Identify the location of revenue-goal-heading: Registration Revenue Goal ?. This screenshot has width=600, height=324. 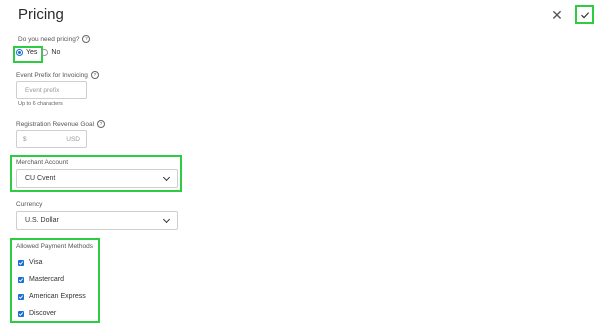
(61, 124).